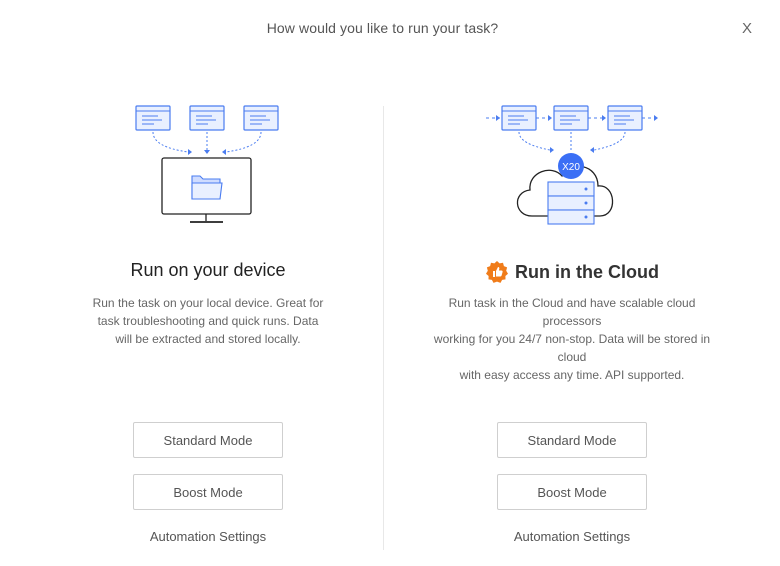  I want to click on column-divider, so click(383, 328).